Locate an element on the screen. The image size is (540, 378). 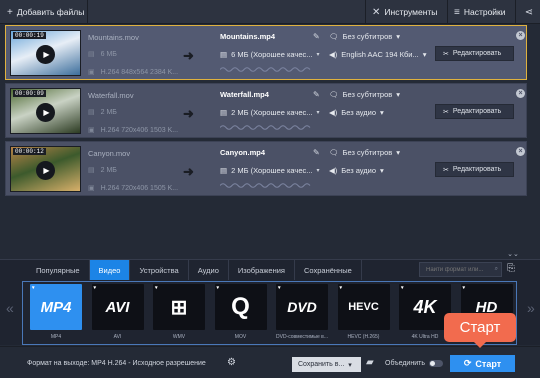
format-logo: ⊞ is located at coordinates (179, 307).